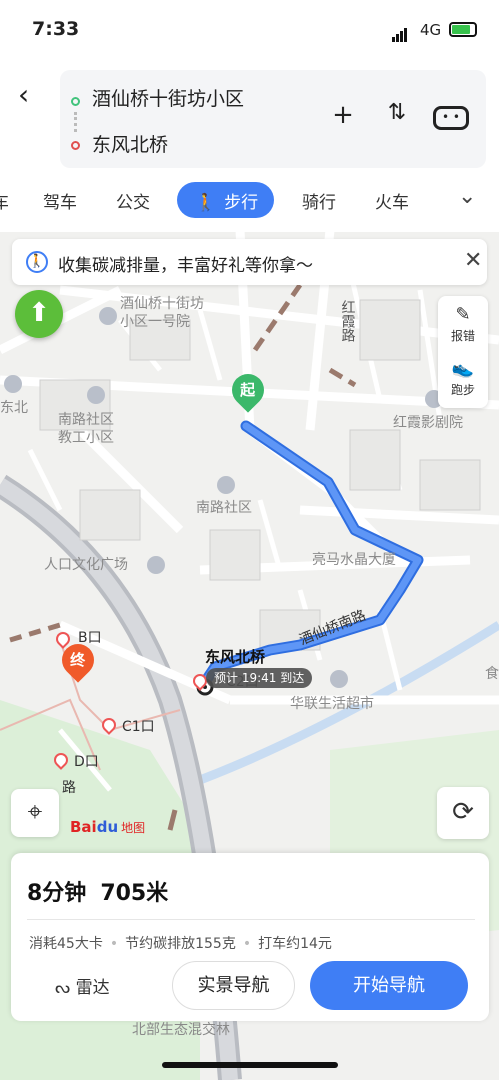  What do you see at coordinates (467, 196) in the screenshot?
I see `chevron-down-icon: ⌄` at bounding box center [467, 196].